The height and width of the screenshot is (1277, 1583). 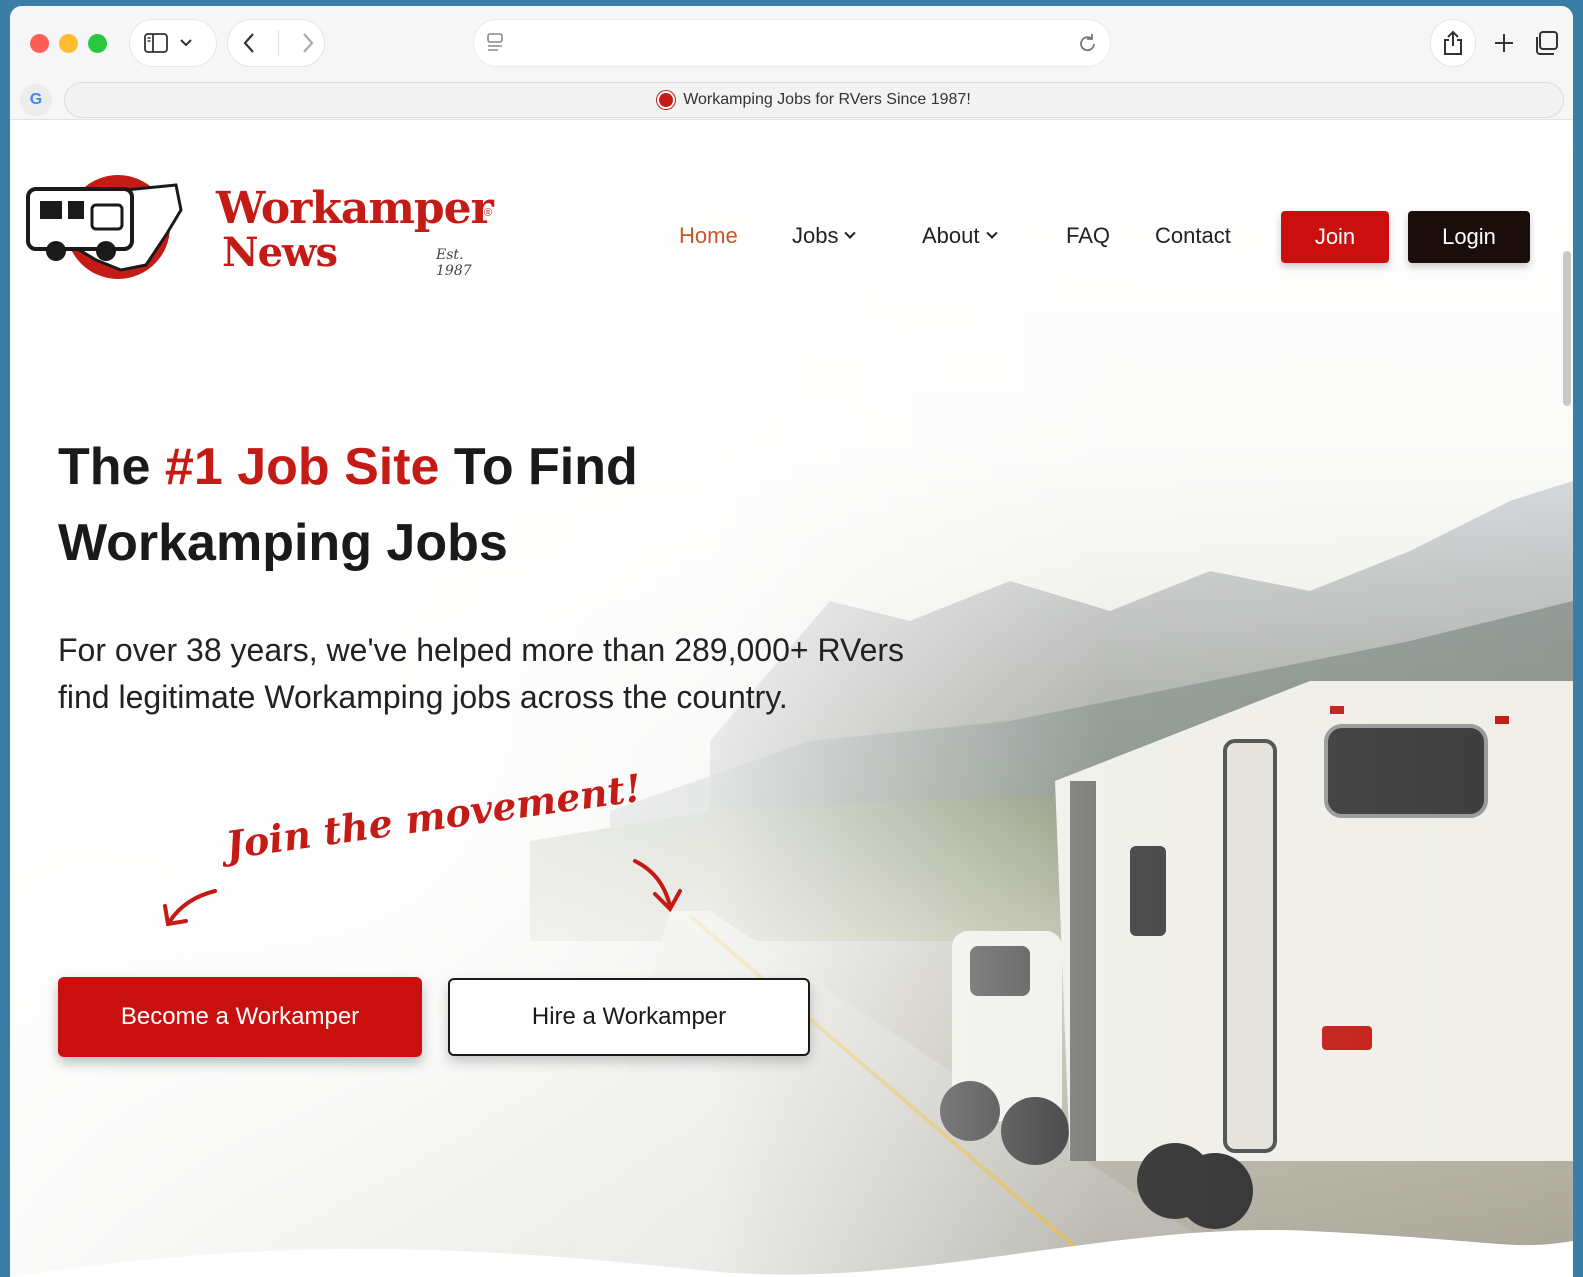 What do you see at coordinates (538, 467) in the screenshot?
I see `hero-title-post: To Find` at bounding box center [538, 467].